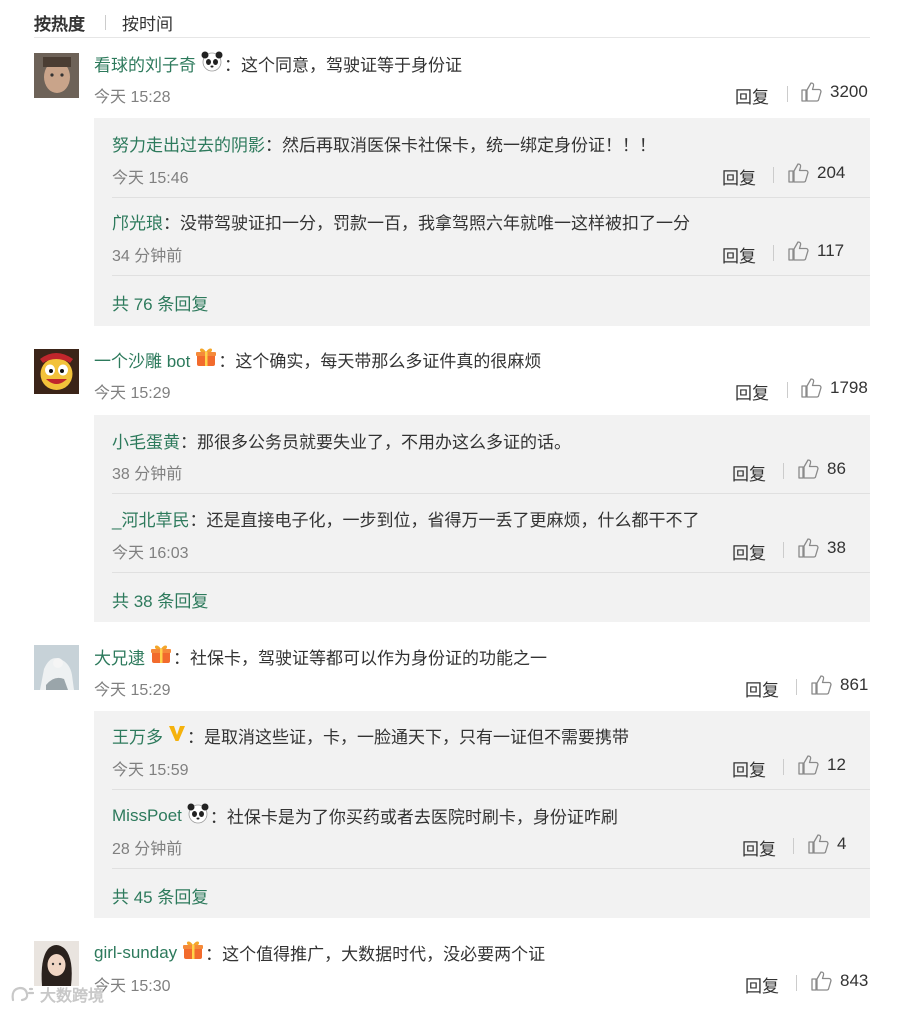  What do you see at coordinates (132, 97) in the screenshot?
I see `comment-time: 今天 15:28` at bounding box center [132, 97].